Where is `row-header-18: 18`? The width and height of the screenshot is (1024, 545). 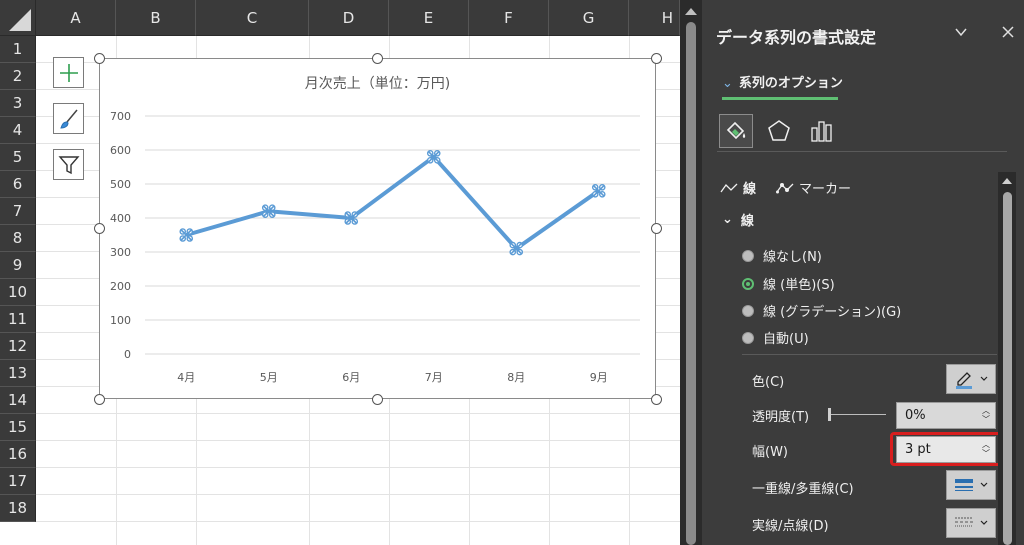
row-header-18: 18 is located at coordinates (18, 508).